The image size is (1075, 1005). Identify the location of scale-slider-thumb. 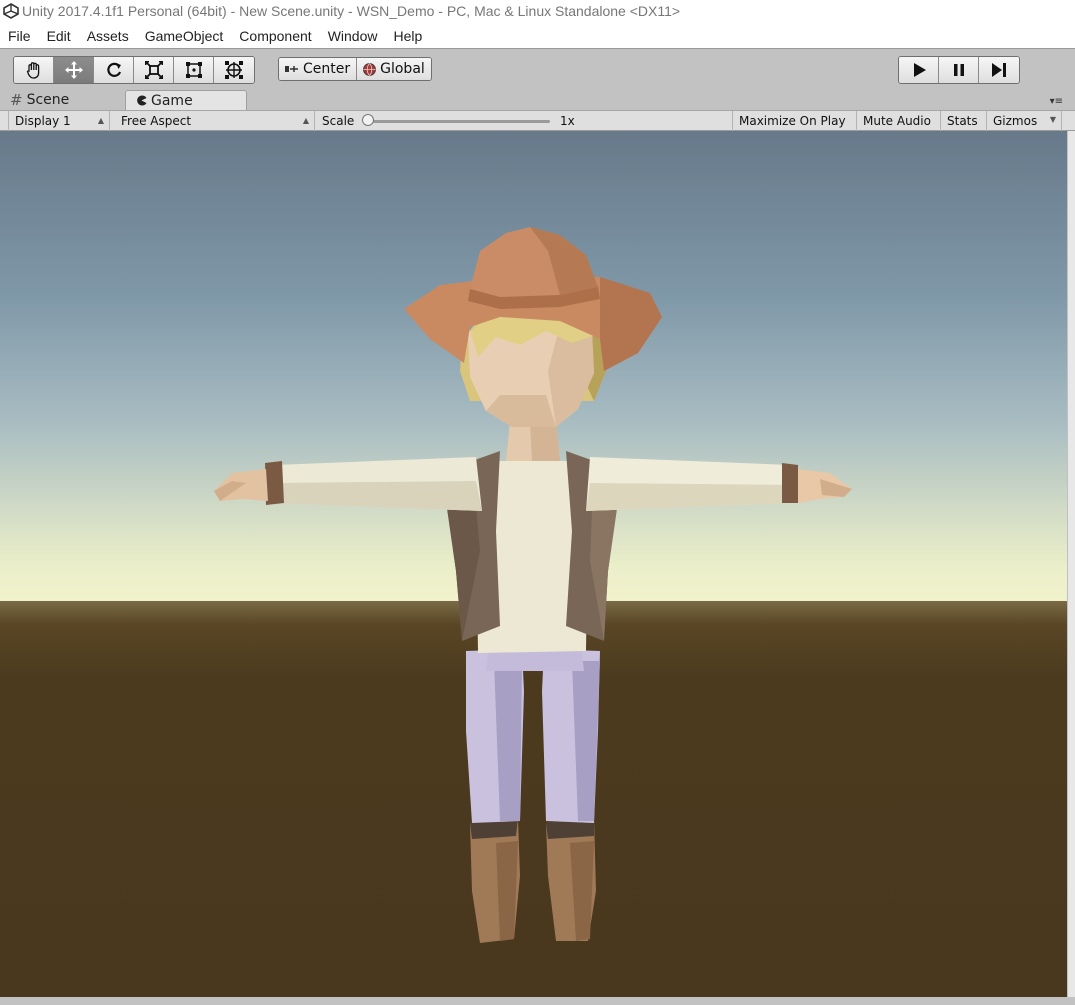
(368, 120).